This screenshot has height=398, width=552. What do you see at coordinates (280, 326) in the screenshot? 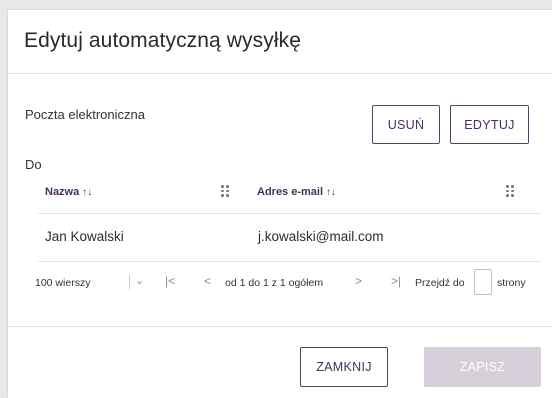
I see `footer-divider` at bounding box center [280, 326].